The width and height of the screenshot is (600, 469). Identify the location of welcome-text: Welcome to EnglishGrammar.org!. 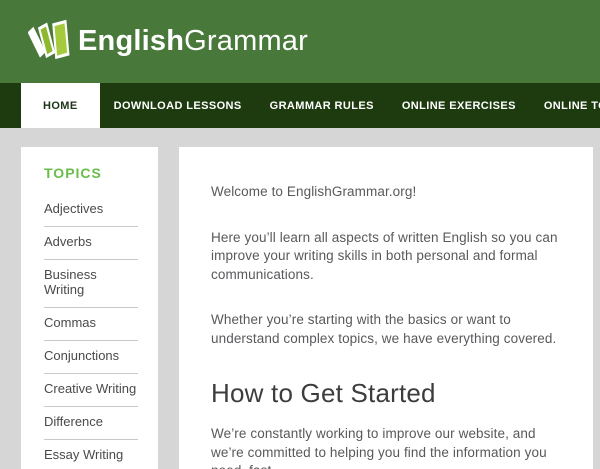
(314, 191).